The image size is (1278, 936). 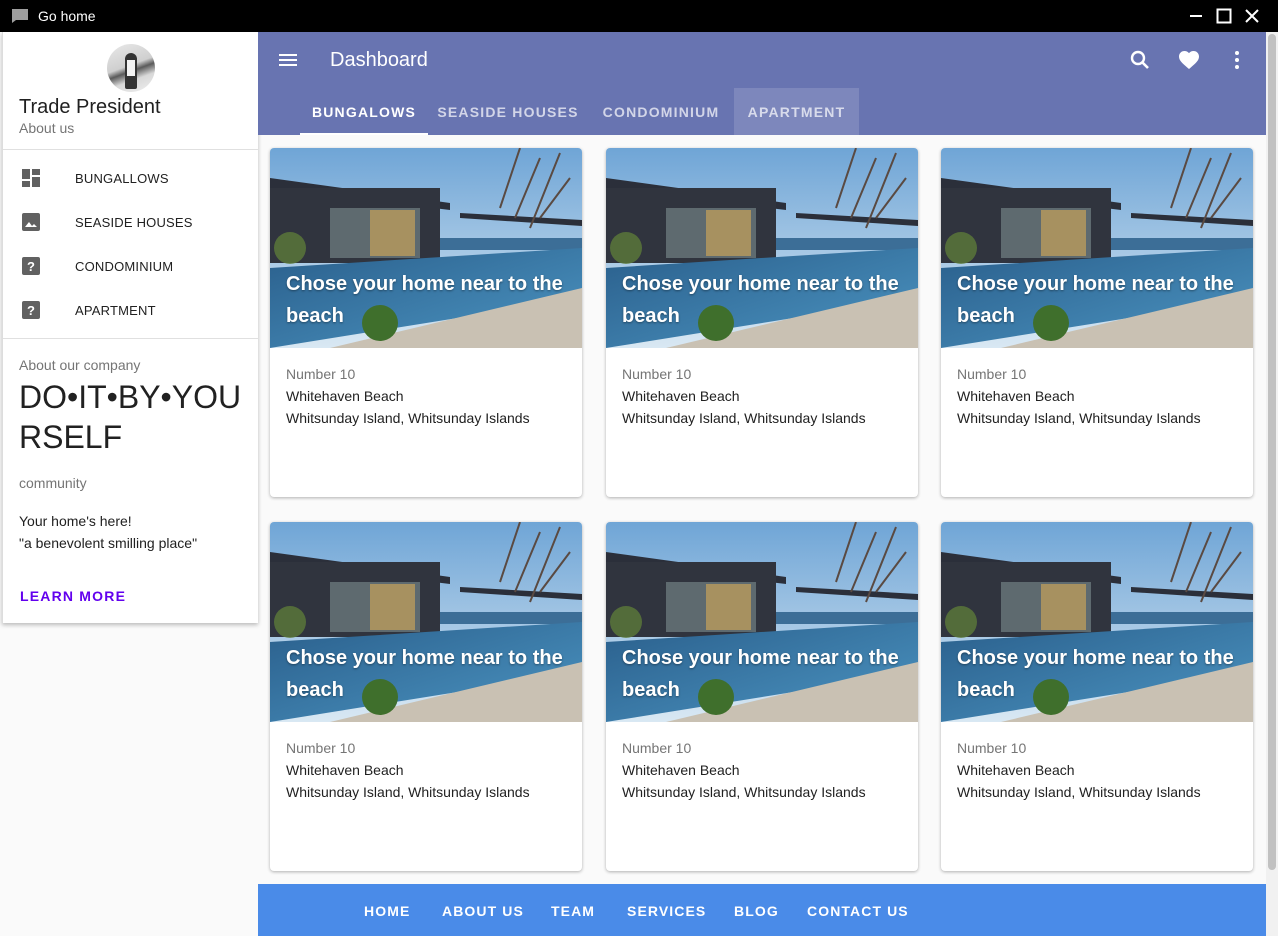 I want to click on image-icon, so click(x=31, y=222).